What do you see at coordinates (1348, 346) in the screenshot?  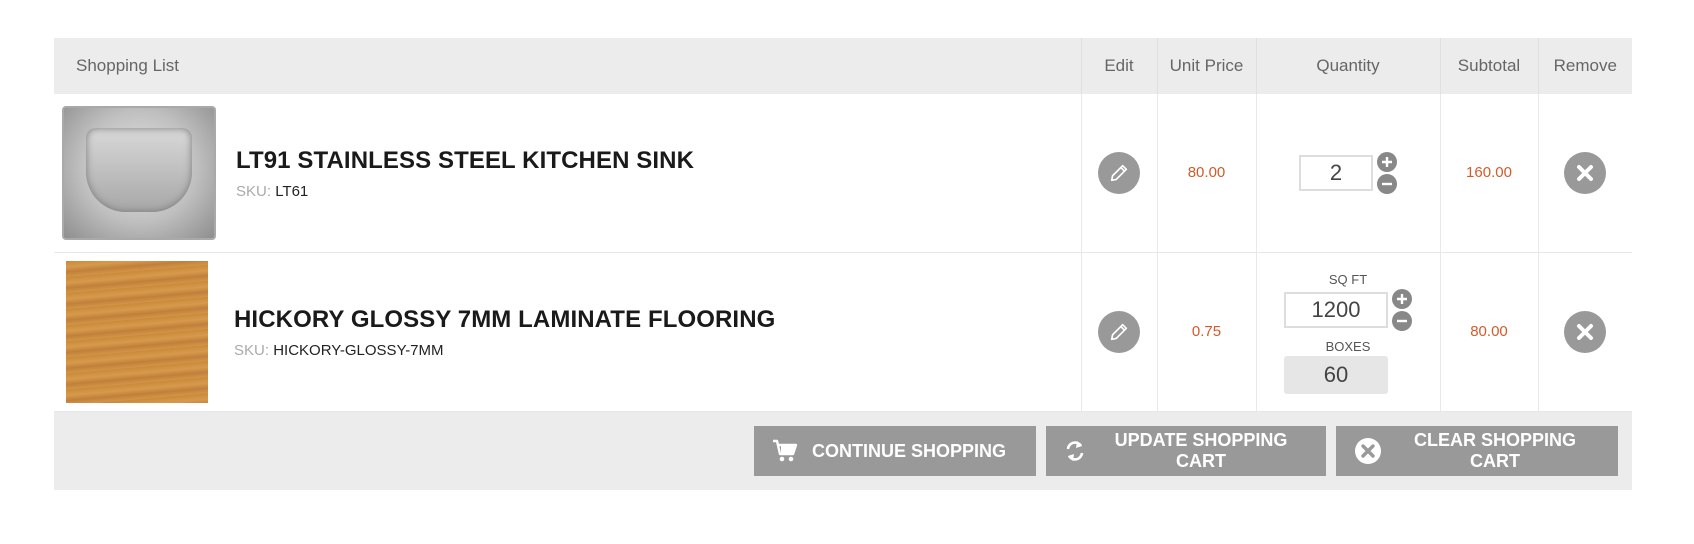 I see `boxes-label: BOXES` at bounding box center [1348, 346].